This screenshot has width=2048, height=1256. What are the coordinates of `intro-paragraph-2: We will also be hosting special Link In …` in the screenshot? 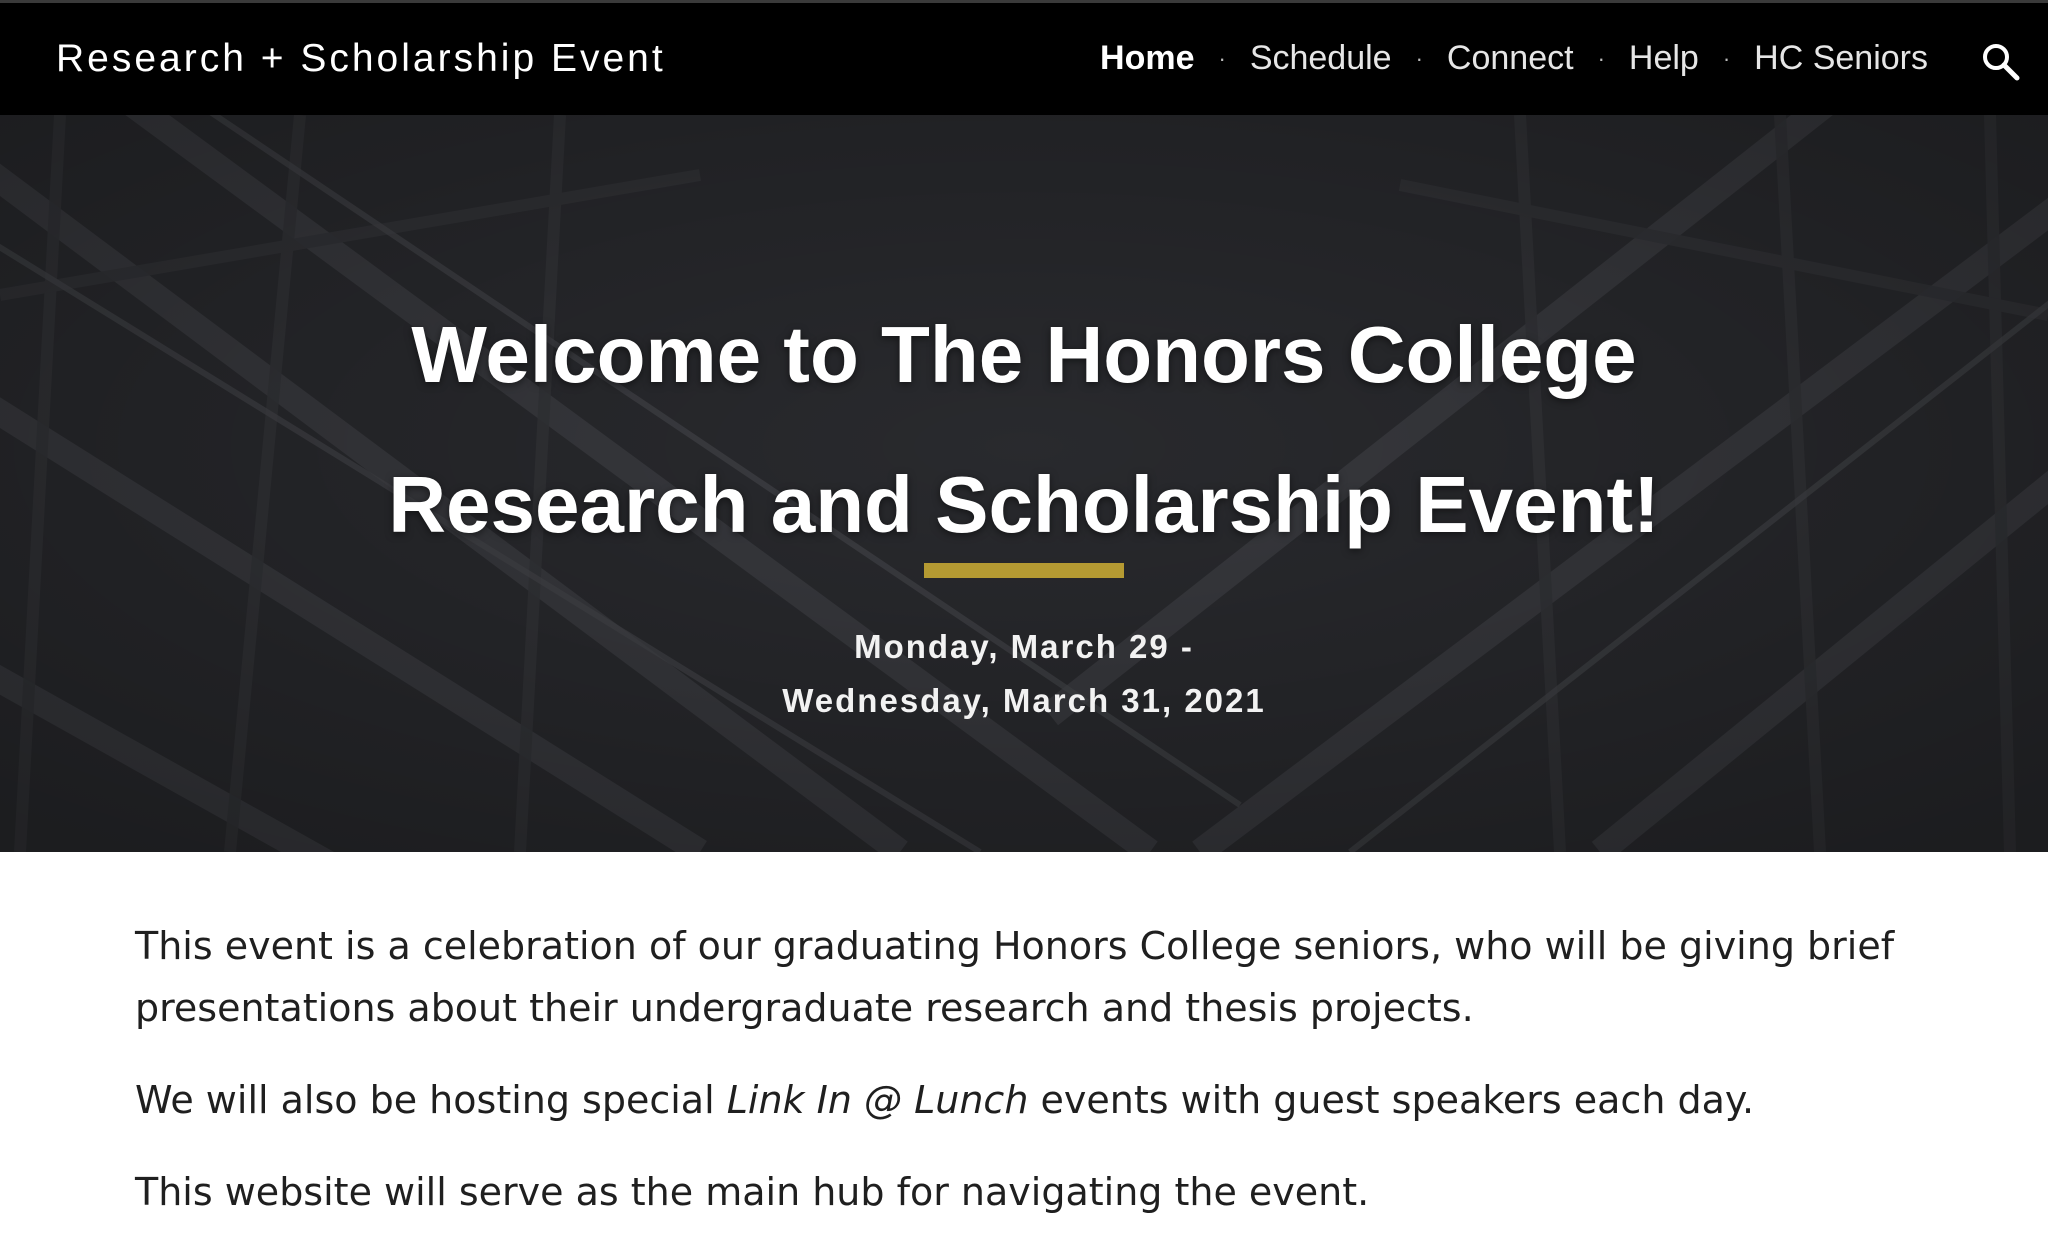 It's located at (1025, 1100).